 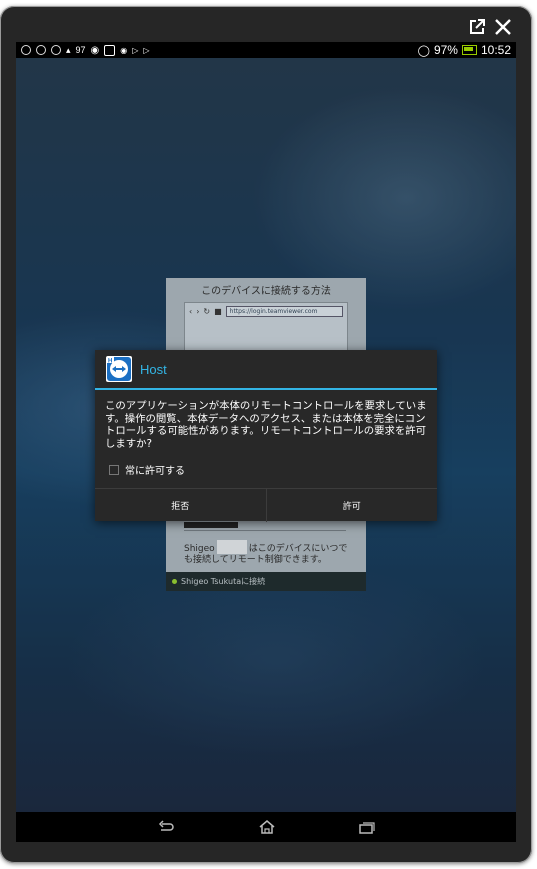 What do you see at coordinates (110, 362) in the screenshot?
I see `svg-text: H` at bounding box center [110, 362].